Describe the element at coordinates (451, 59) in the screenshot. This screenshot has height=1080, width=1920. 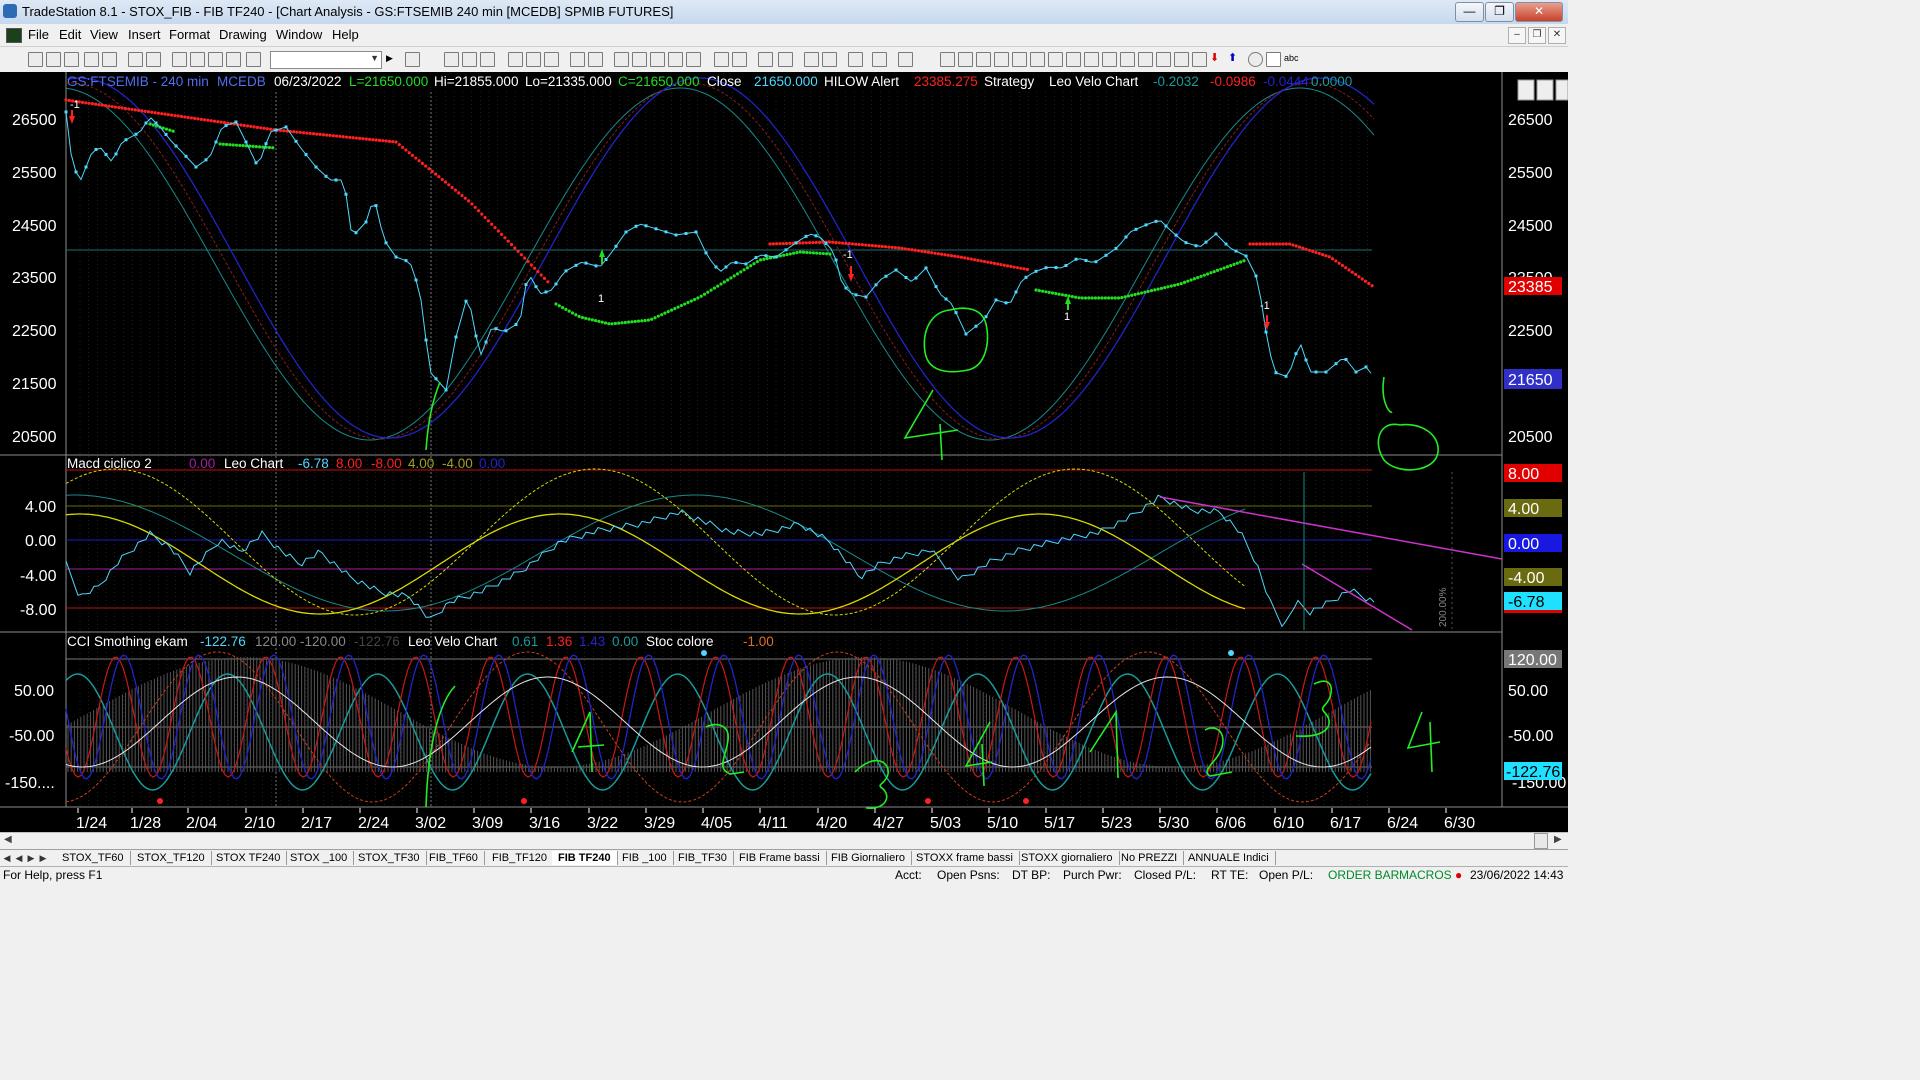
I see `insert-chart-icon` at that location.